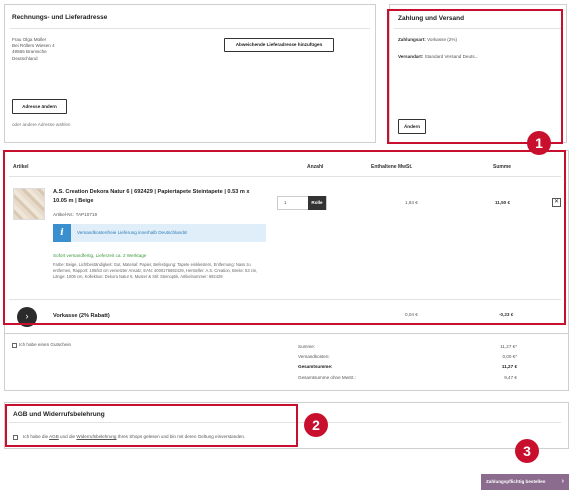 The height and width of the screenshot is (496, 575). I want to click on change-address-button: Adresse ändern, so click(39, 106).